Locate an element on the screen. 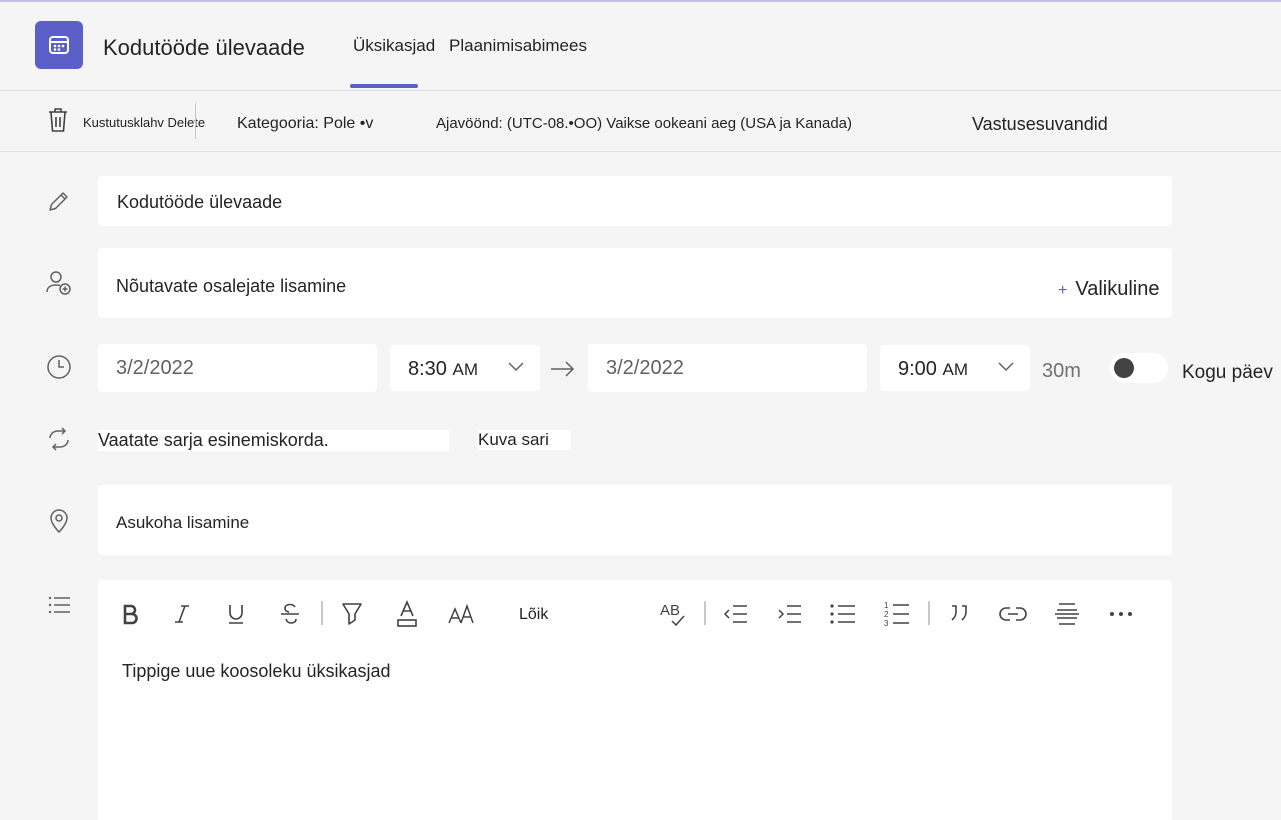 Image resolution: width=1281 pixels, height=820 pixels. tab-scheduling-assistant: Plaanimisabimees is located at coordinates (518, 46).